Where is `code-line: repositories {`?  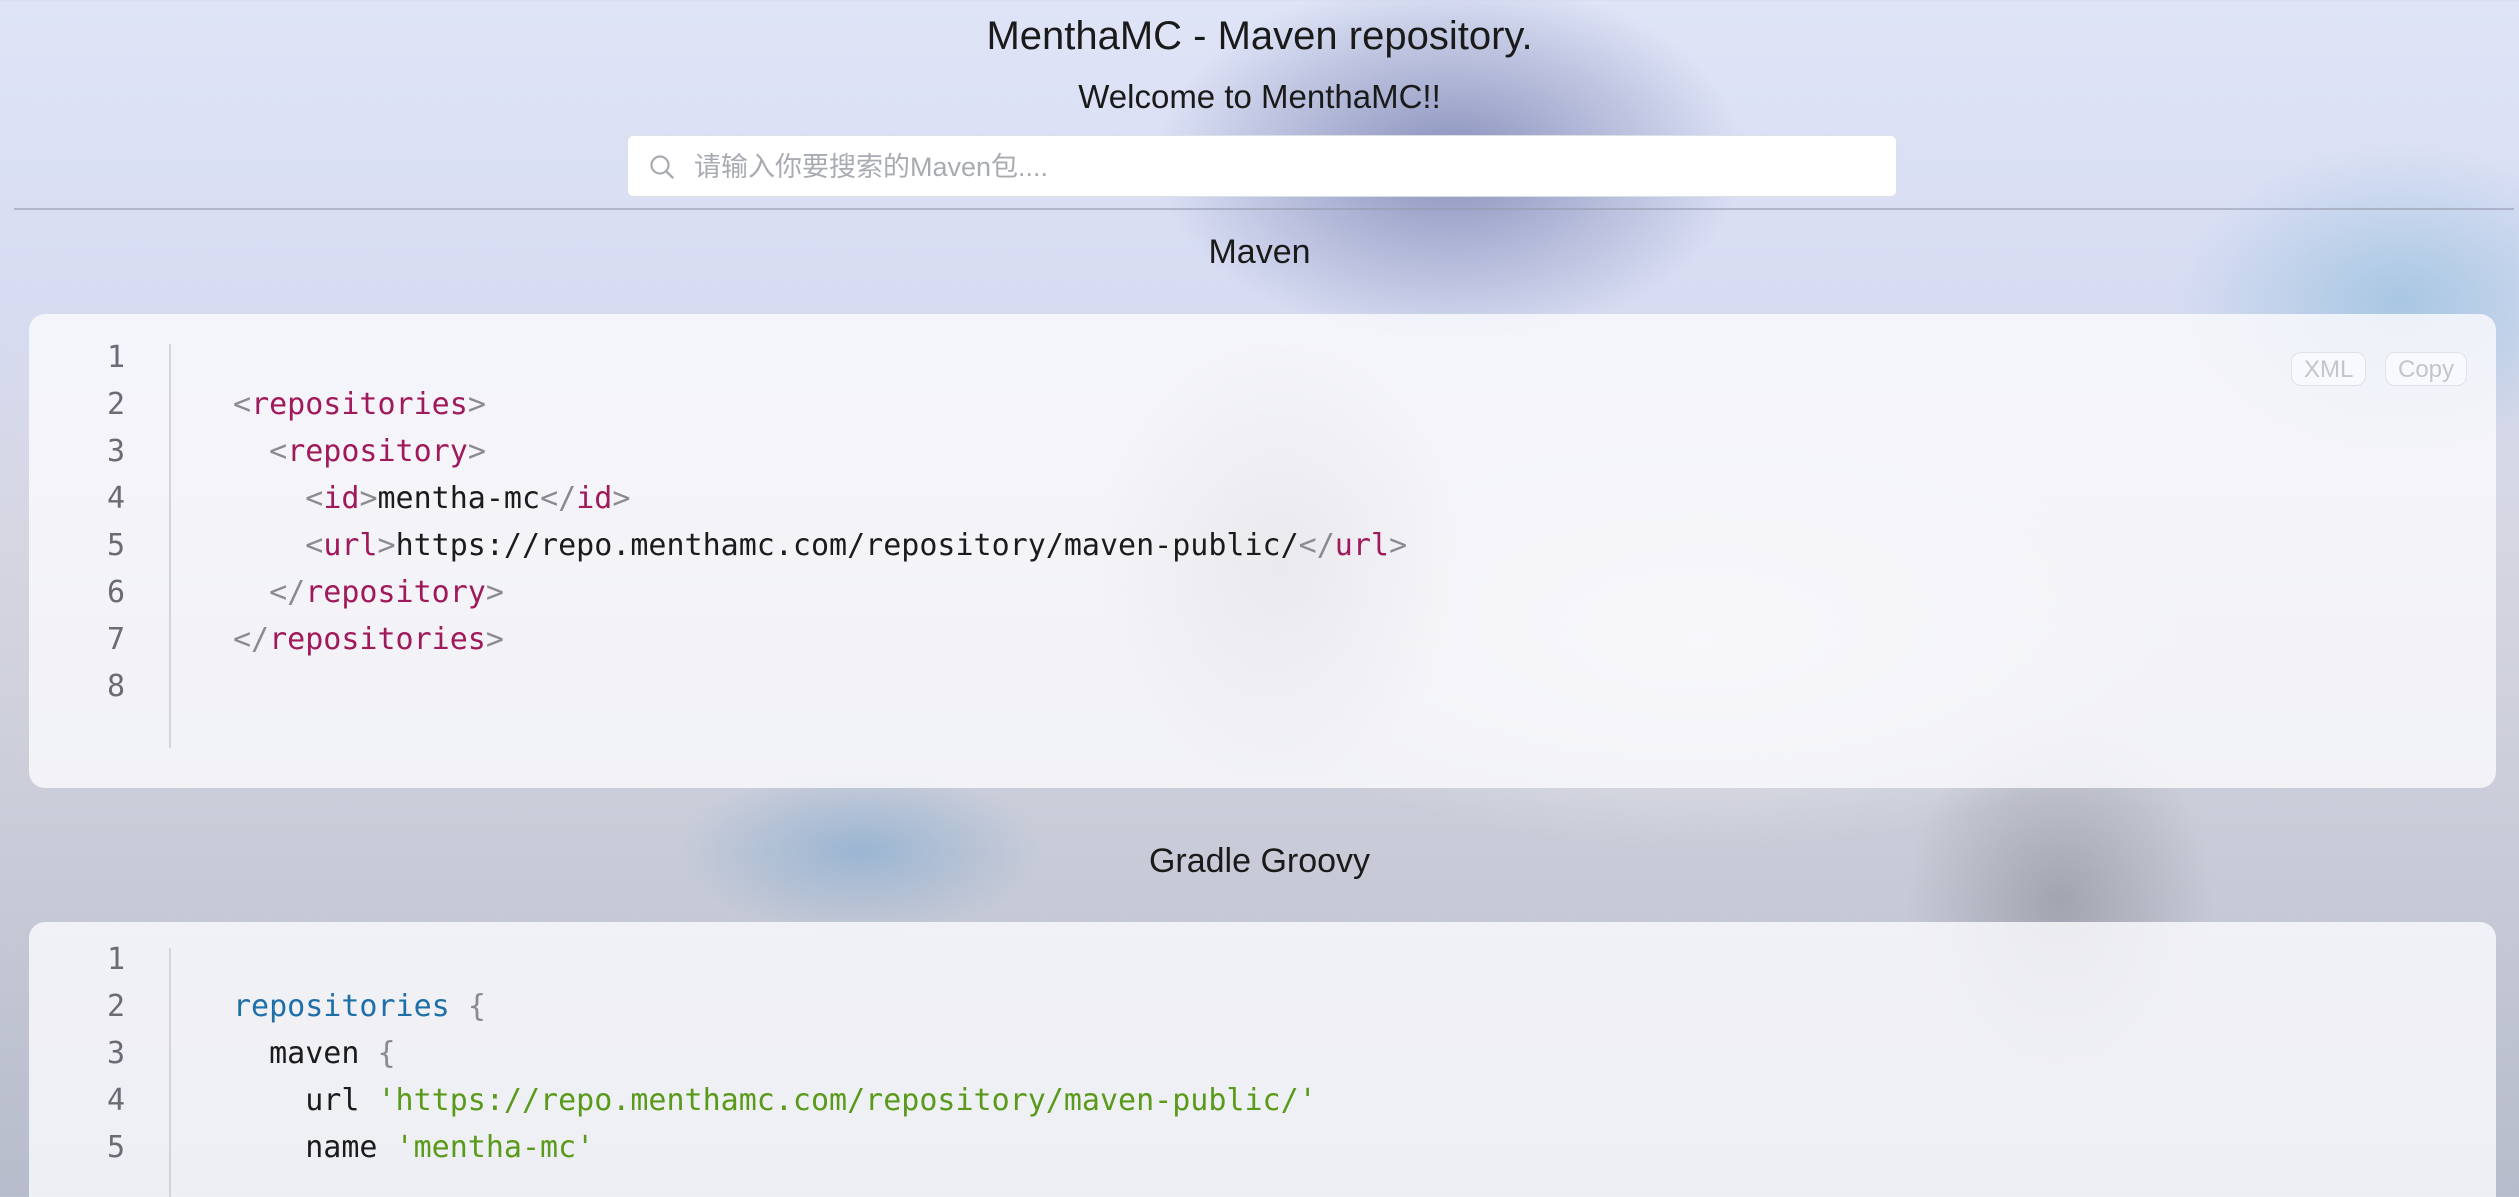
code-line: repositories { is located at coordinates (359, 1006).